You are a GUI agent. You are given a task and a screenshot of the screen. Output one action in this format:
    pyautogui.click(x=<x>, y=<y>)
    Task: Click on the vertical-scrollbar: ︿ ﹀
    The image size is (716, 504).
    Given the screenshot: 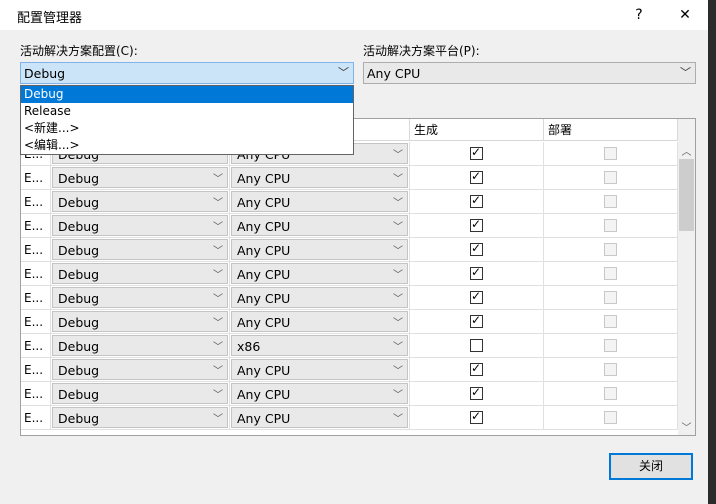 What is the action you would take?
    pyautogui.click(x=686, y=277)
    